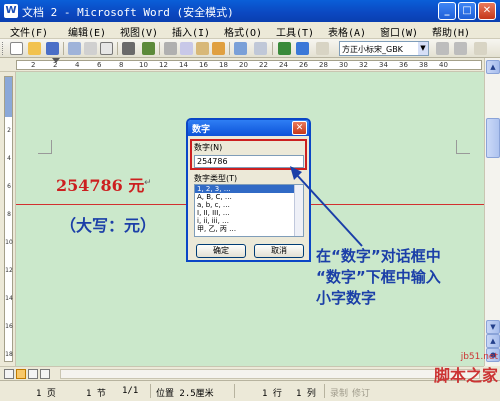  Describe the element at coordinates (447, 11) in the screenshot. I see `minimize-button: _` at that location.